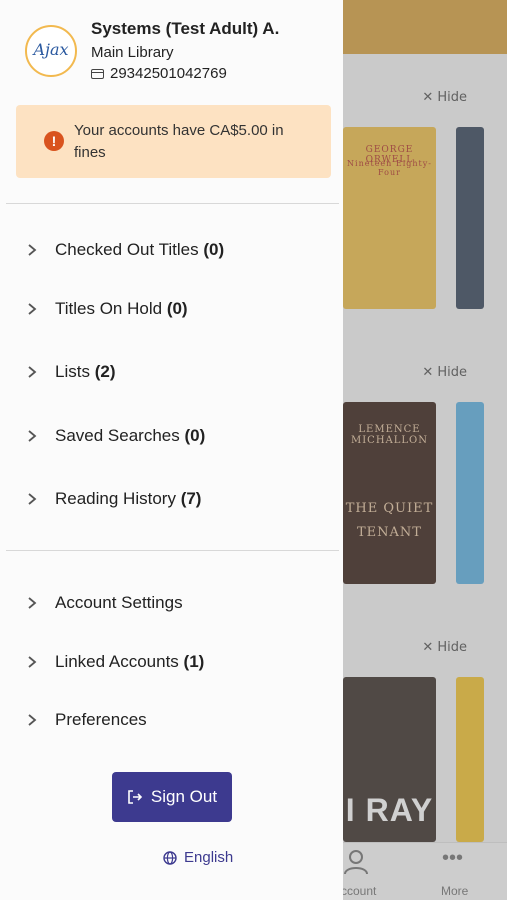 This screenshot has height=900, width=507. I want to click on menu-label: Checked Out Titles (0), so click(139, 250).